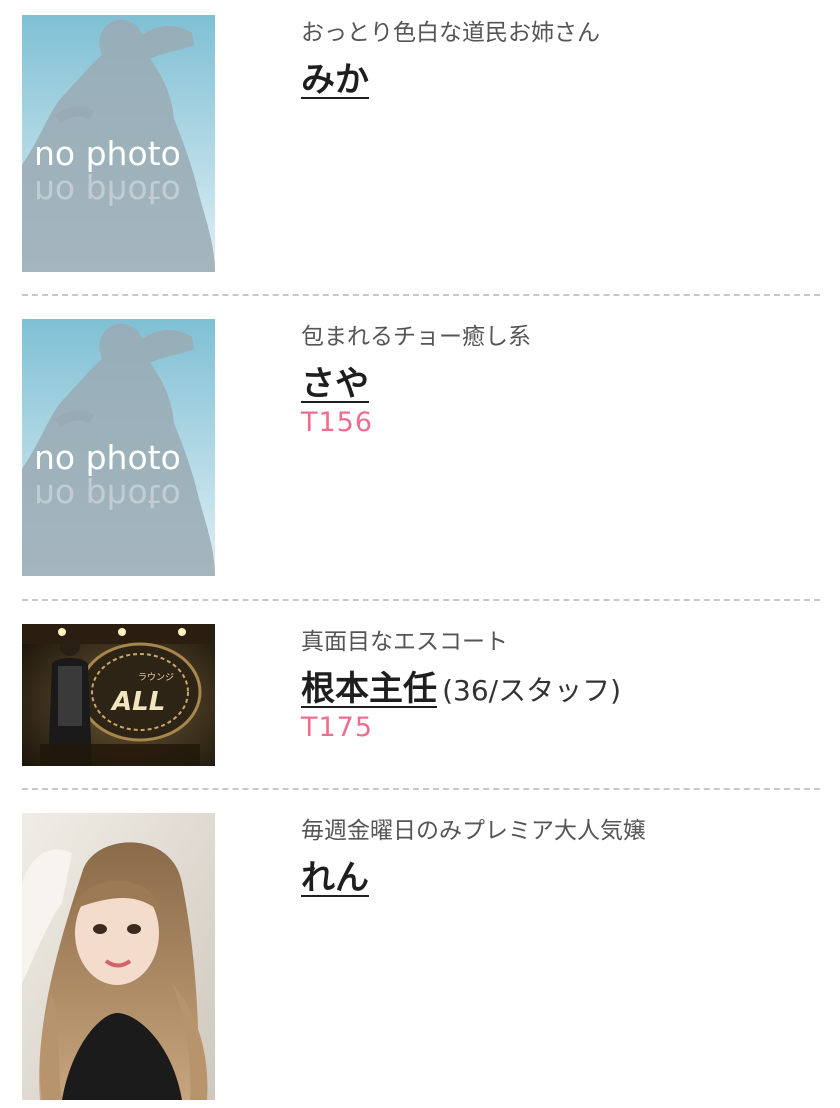 The height and width of the screenshot is (1108, 840). What do you see at coordinates (450, 33) in the screenshot?
I see `catch-copy: おっとり色白な道民お姉さん` at bounding box center [450, 33].